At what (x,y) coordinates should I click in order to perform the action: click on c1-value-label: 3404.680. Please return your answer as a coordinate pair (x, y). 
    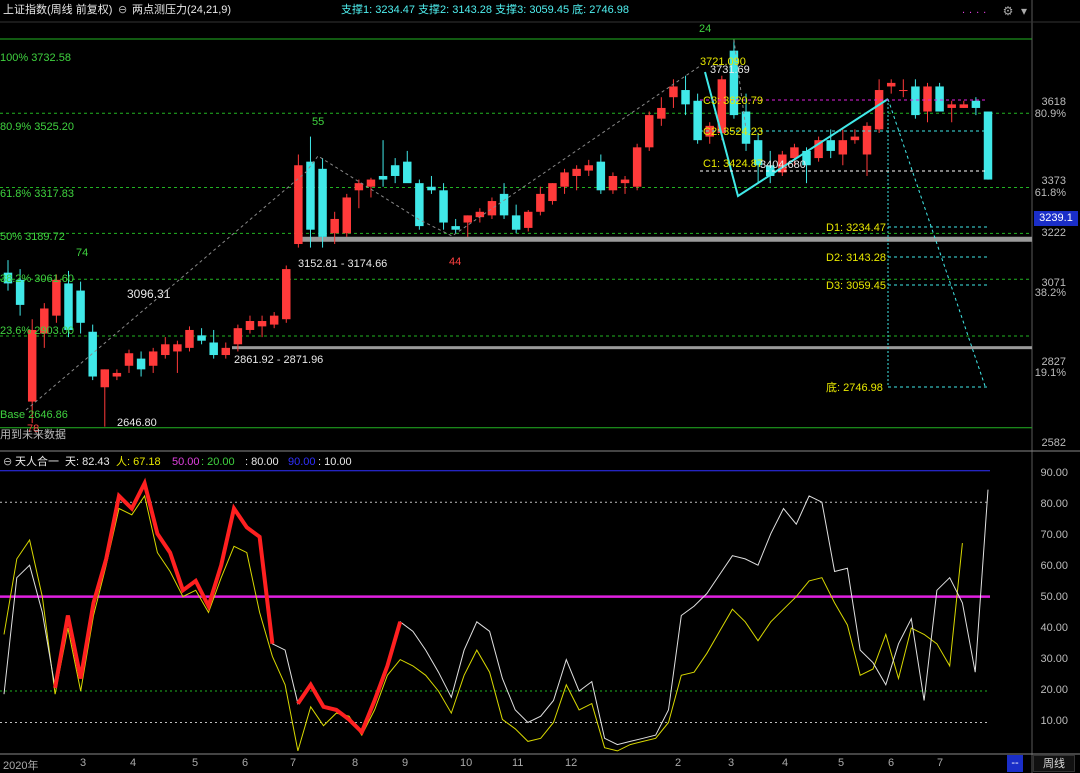
    Looking at the image, I should click on (783, 165).